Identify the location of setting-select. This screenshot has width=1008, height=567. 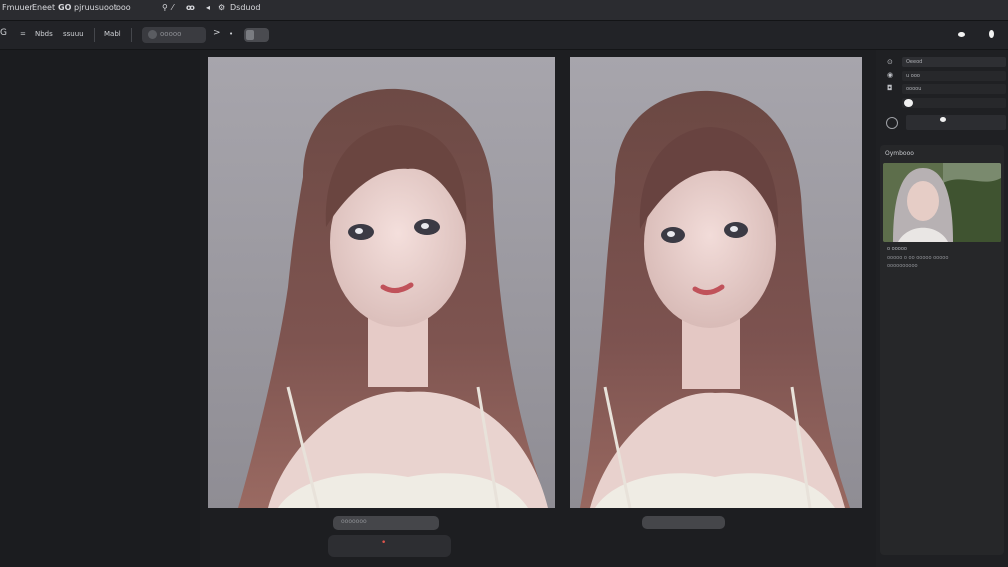
(956, 122).